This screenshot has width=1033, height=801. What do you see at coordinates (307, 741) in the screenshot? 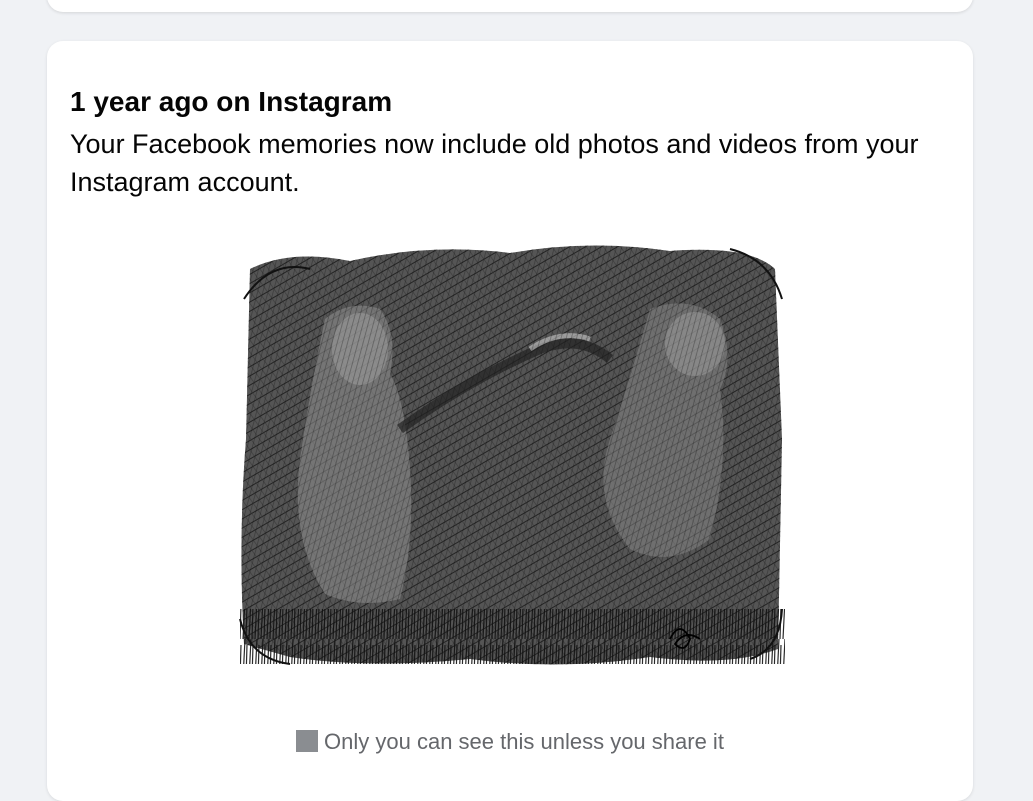
I see `privacy-lock-icon` at bounding box center [307, 741].